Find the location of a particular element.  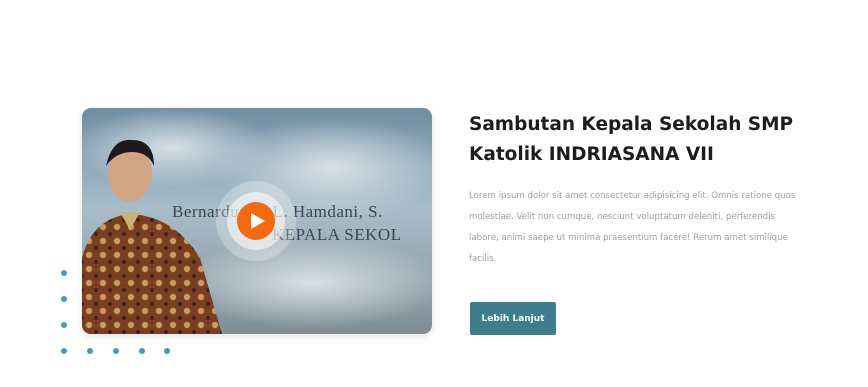

play-icon is located at coordinates (257, 221).